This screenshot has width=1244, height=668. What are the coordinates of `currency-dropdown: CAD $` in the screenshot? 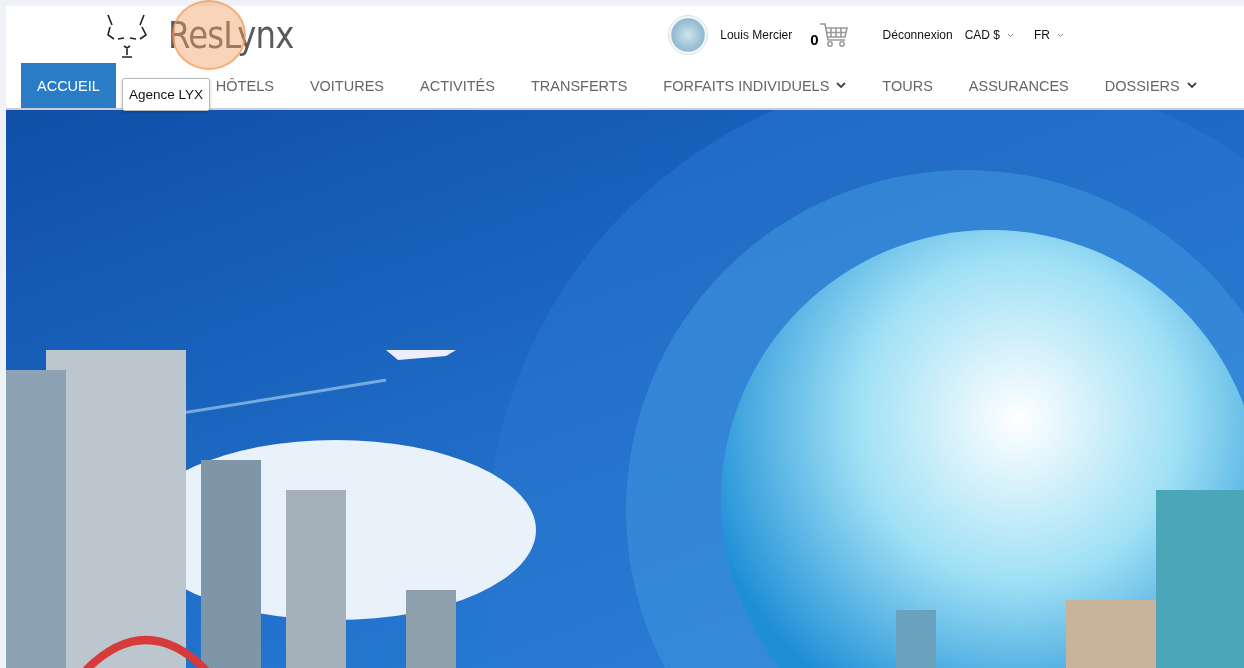 It's located at (993, 34).